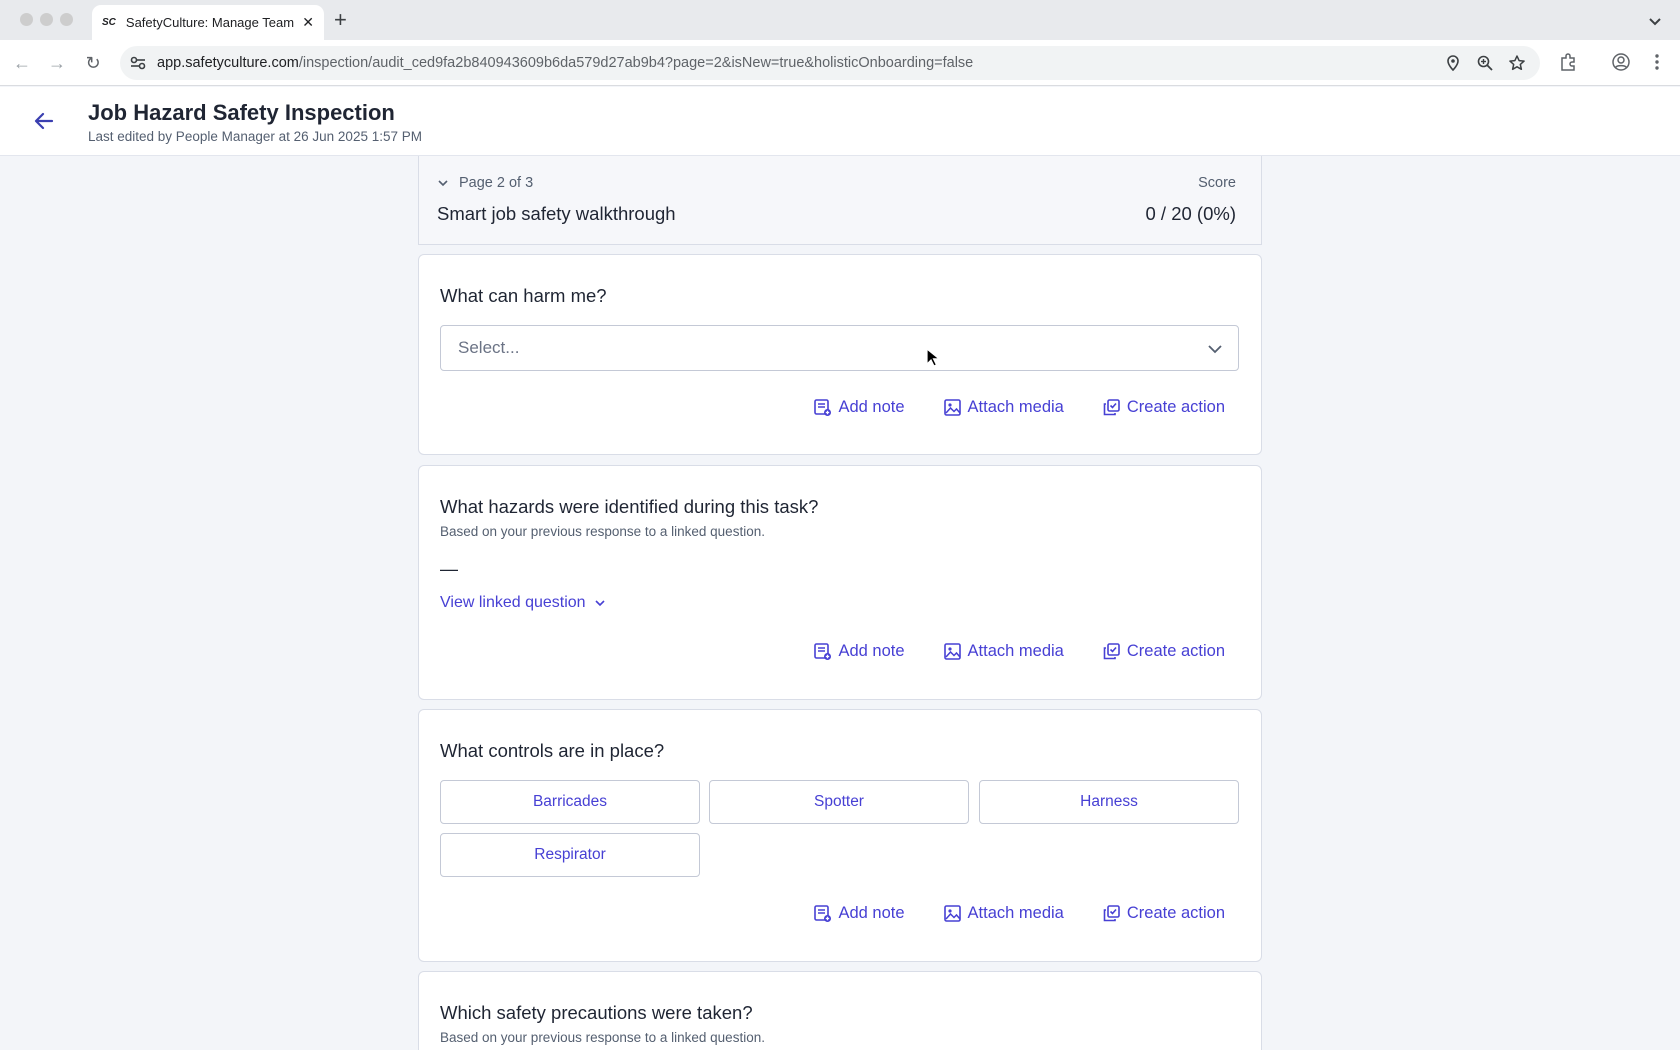 This screenshot has width=1680, height=1050. Describe the element at coordinates (1191, 213) in the screenshot. I see `score-value: 0 / 20 (0%)` at that location.